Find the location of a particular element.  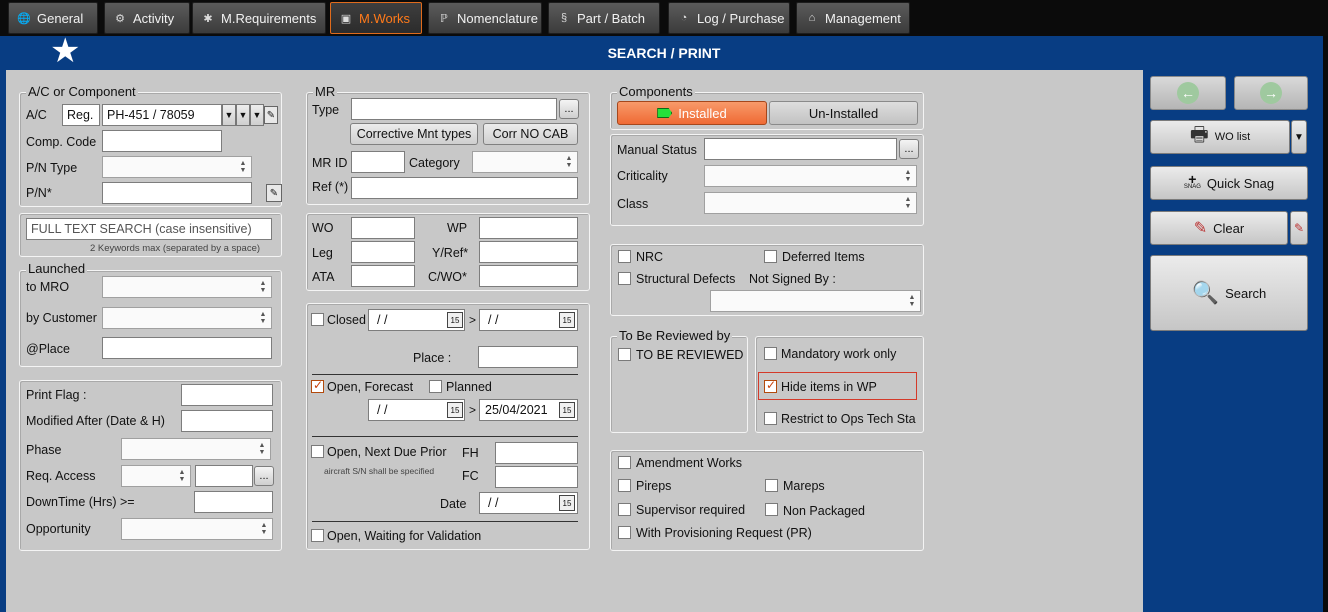

tab-activity: ⚙ Activity is located at coordinates (147, 18).